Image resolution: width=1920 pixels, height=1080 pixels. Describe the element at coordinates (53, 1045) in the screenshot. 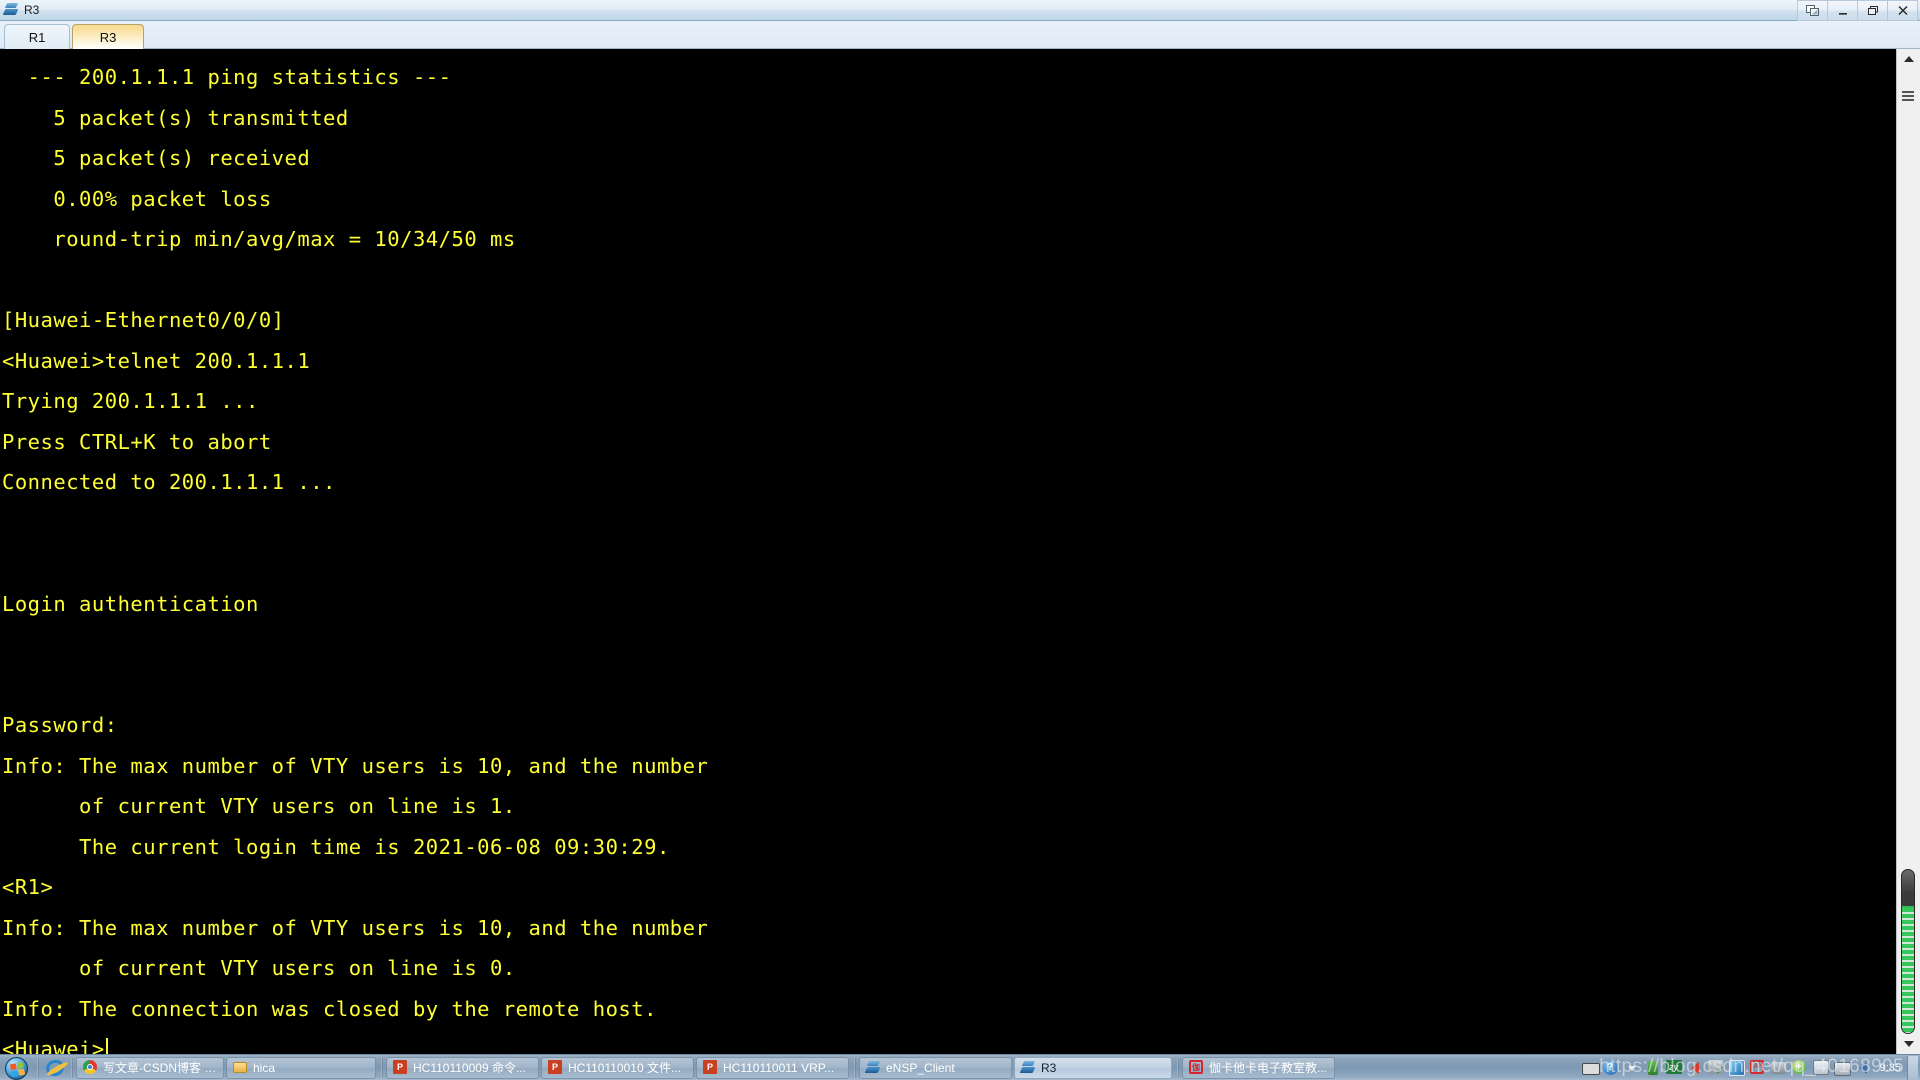

I see `terminal-prompt: <Huawei>` at that location.